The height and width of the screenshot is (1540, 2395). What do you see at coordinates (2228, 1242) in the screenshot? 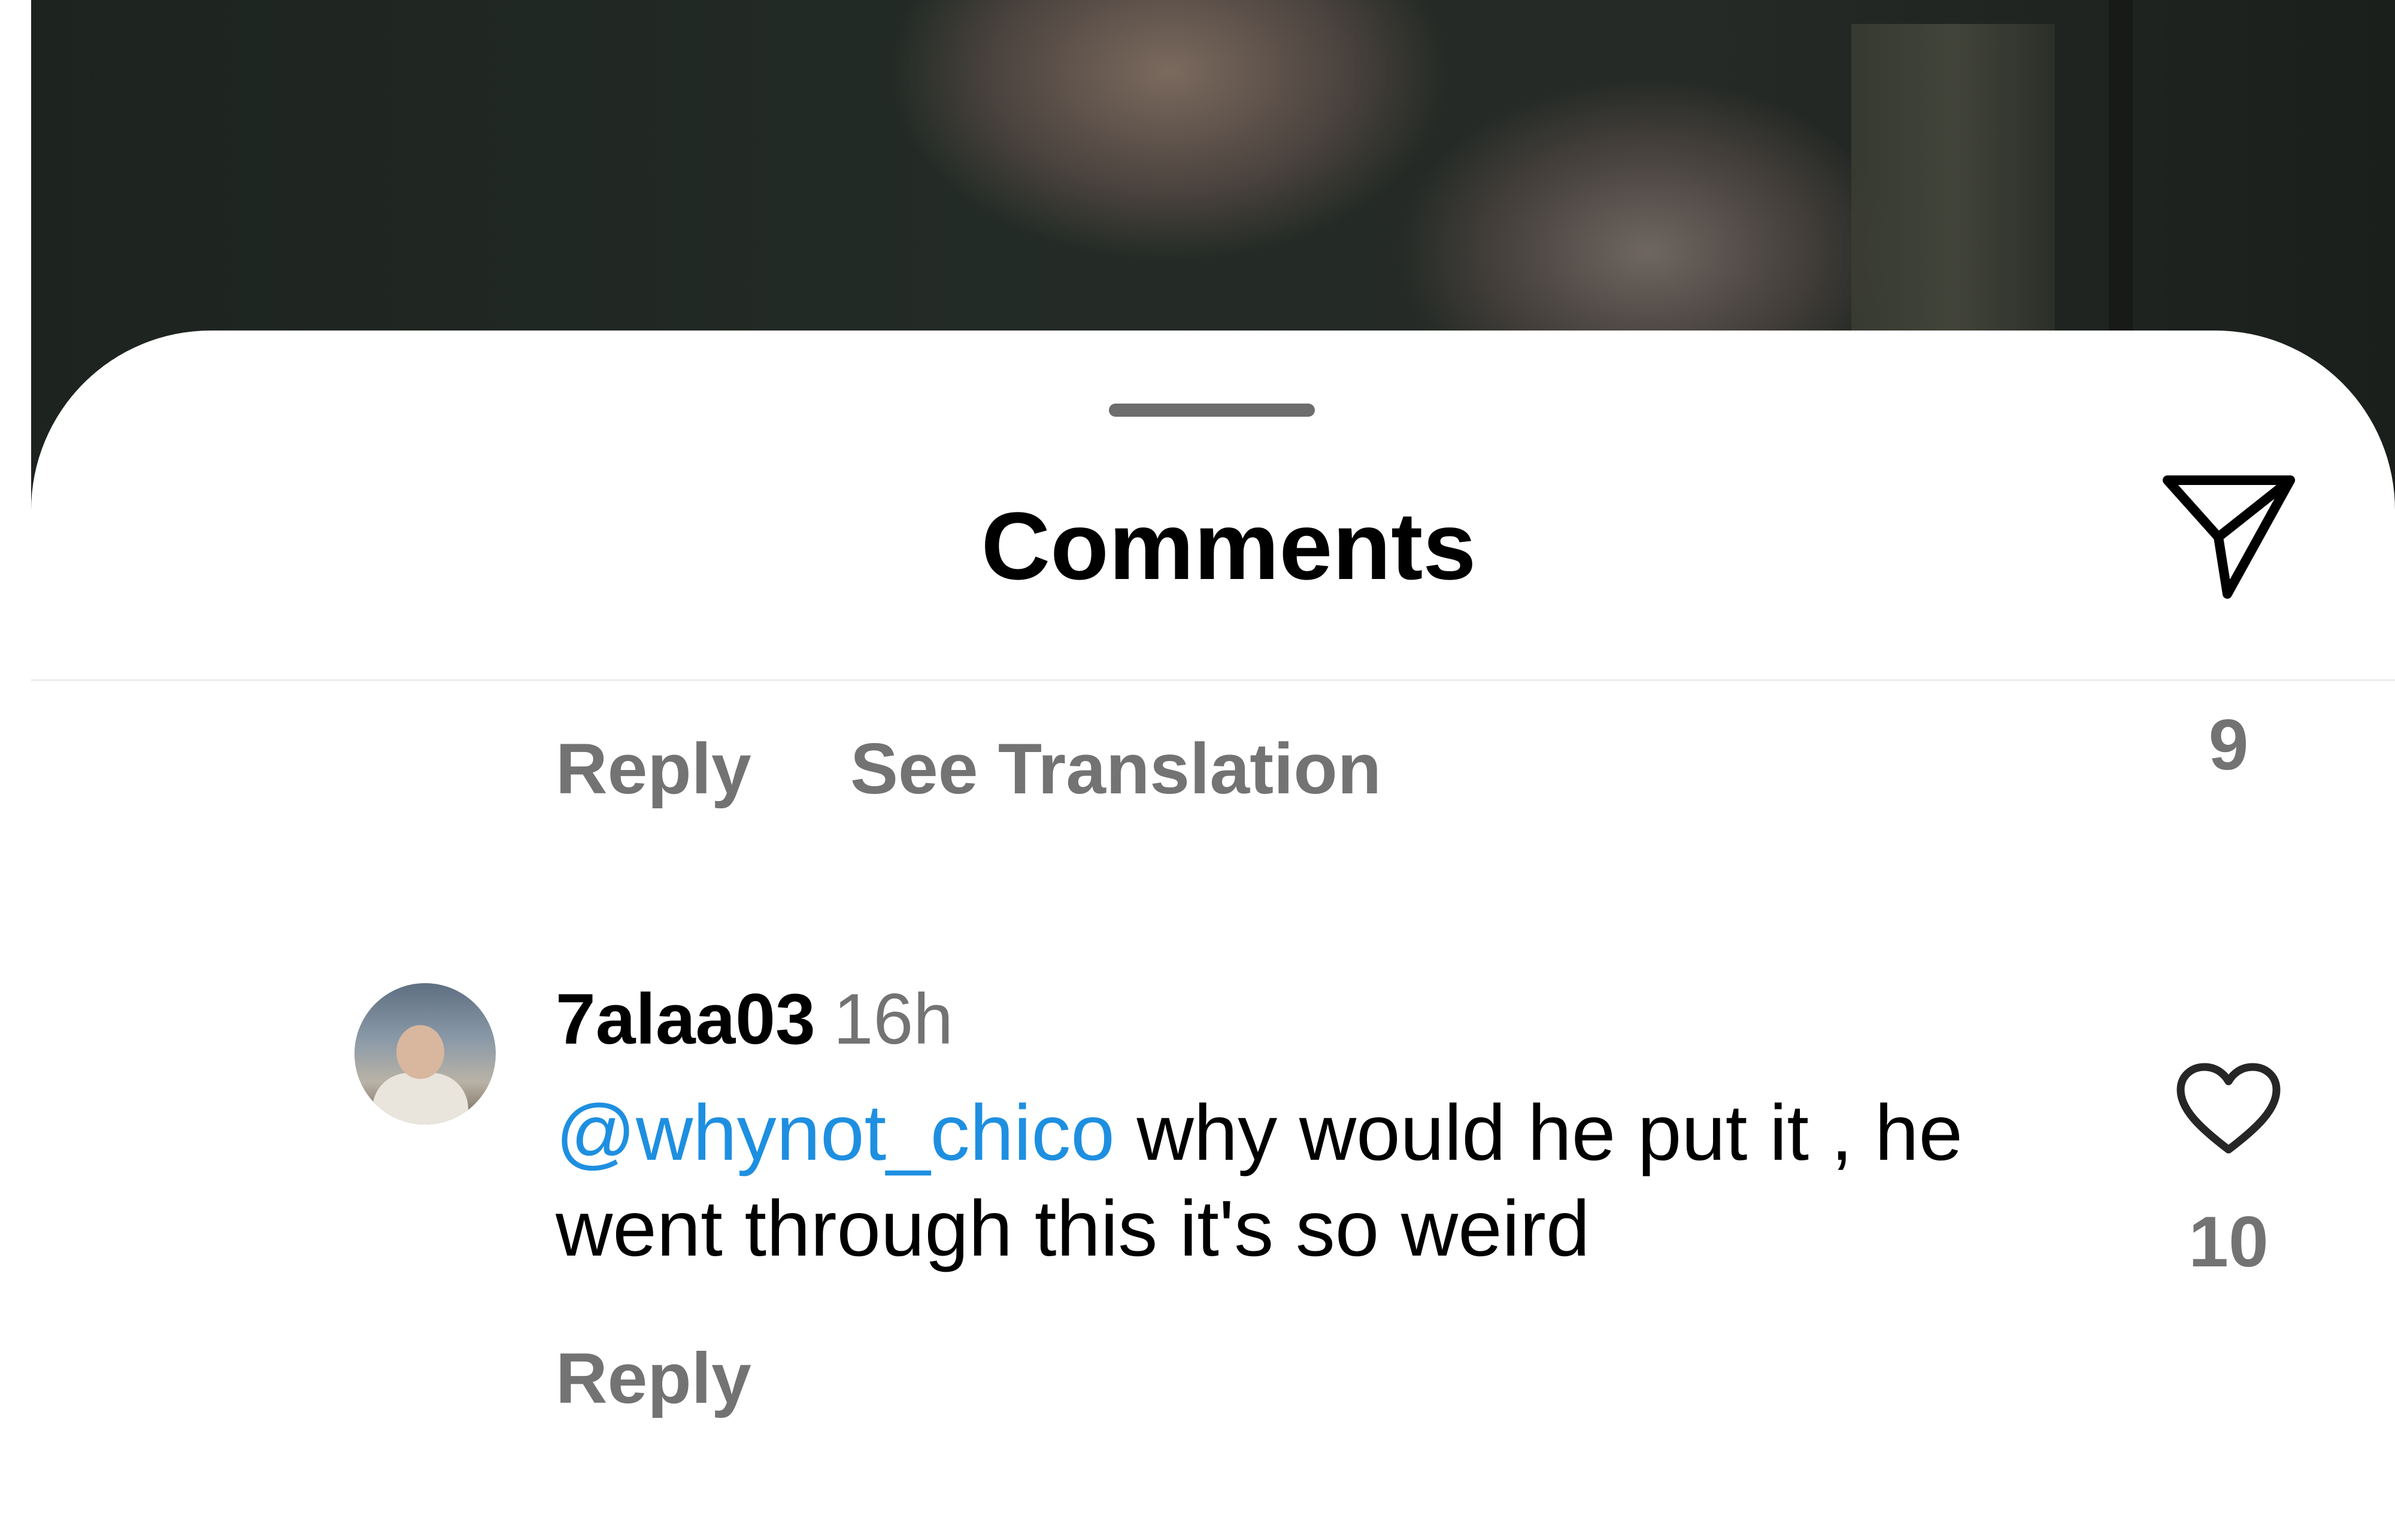
I see `like-count: 10` at bounding box center [2228, 1242].